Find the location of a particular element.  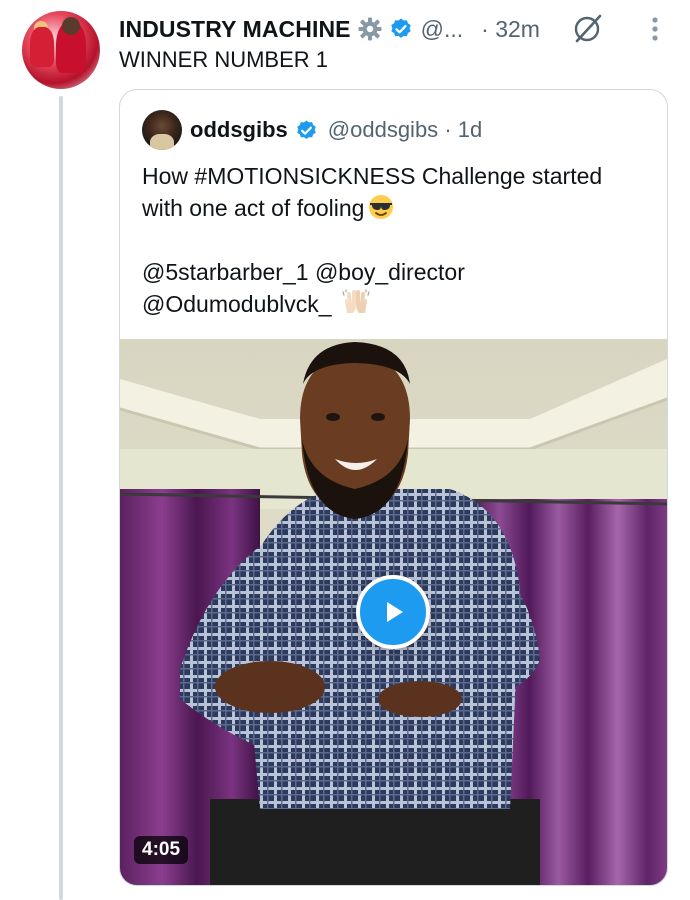

author-name: INDUSTRY MACHINE is located at coordinates (235, 29).